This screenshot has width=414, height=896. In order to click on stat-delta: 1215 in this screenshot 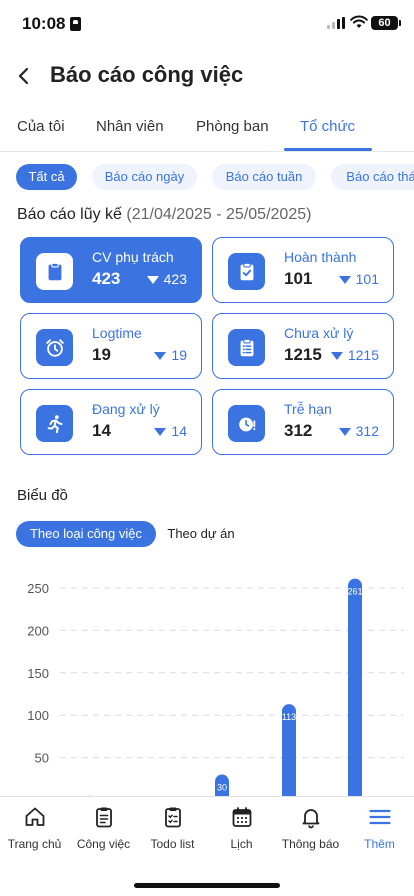, I will do `click(354, 355)`.